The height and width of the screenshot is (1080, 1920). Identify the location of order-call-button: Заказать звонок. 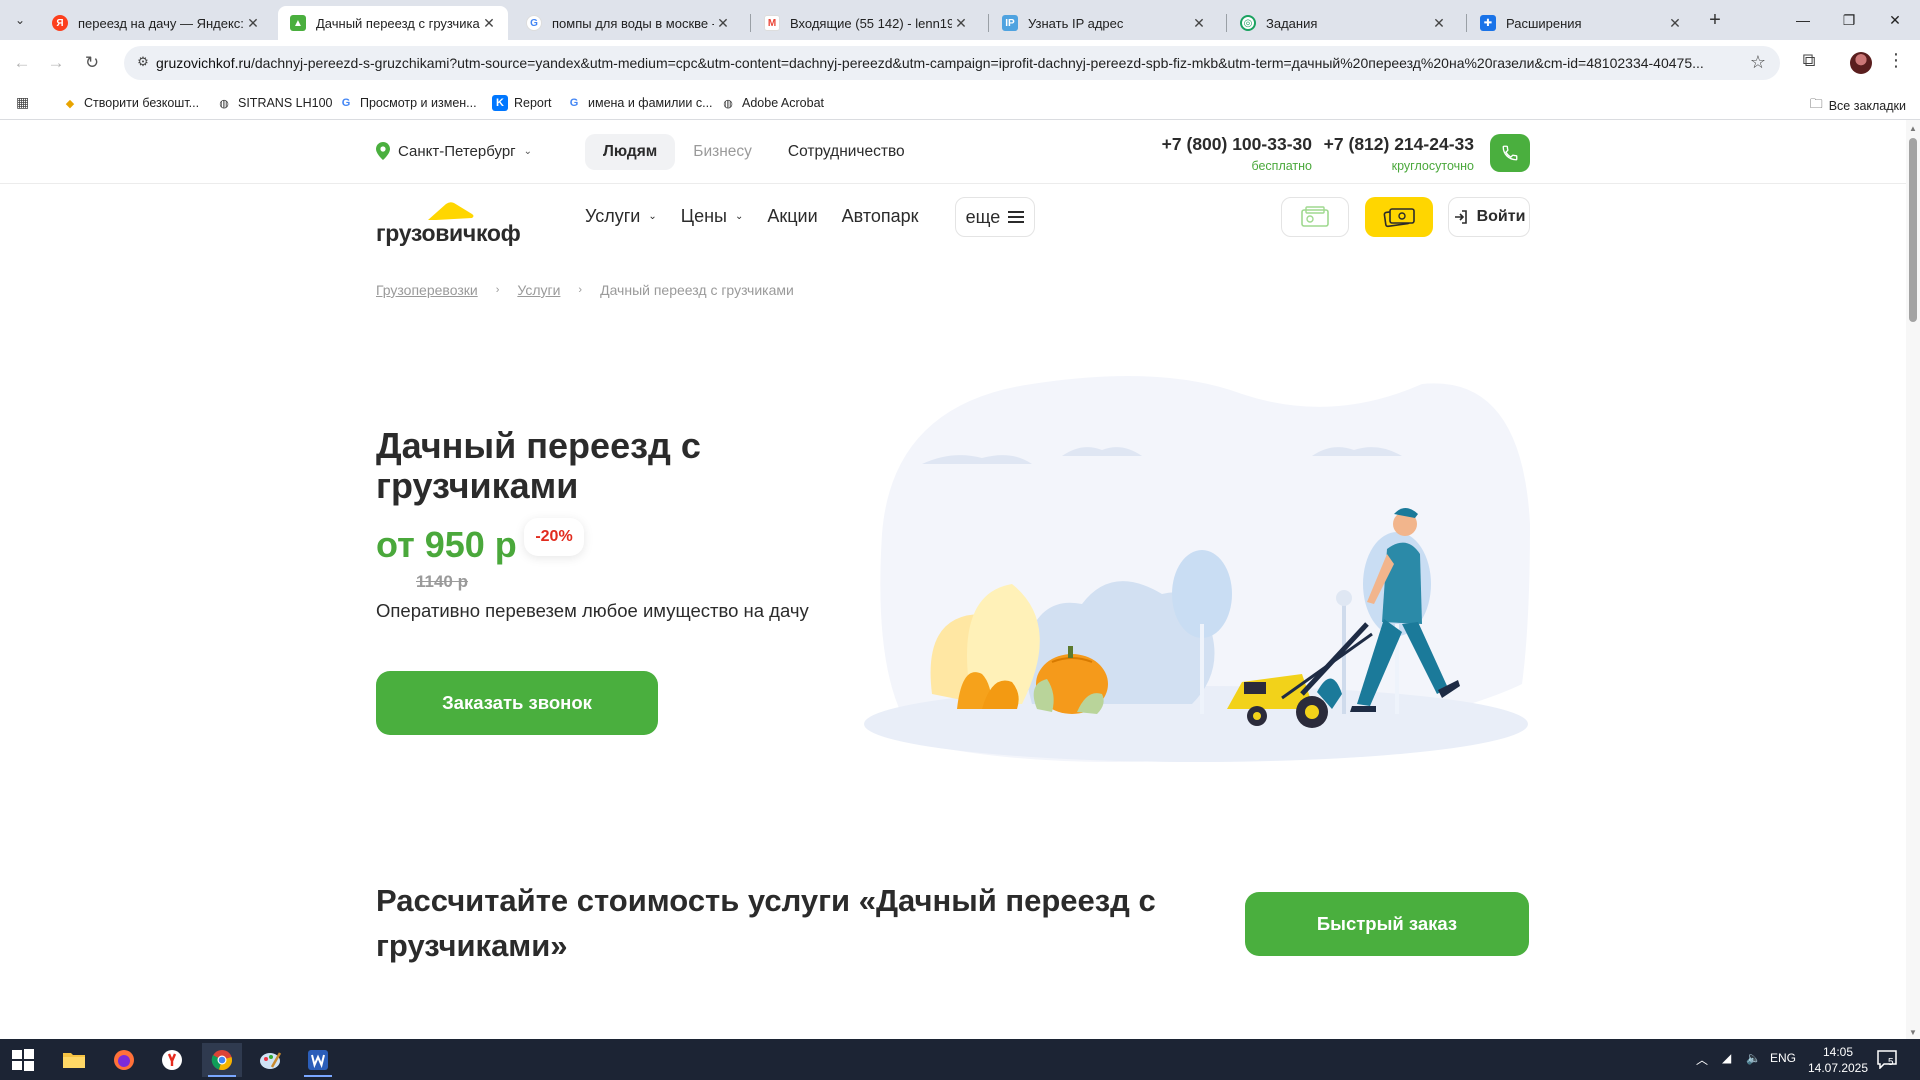
(517, 703).